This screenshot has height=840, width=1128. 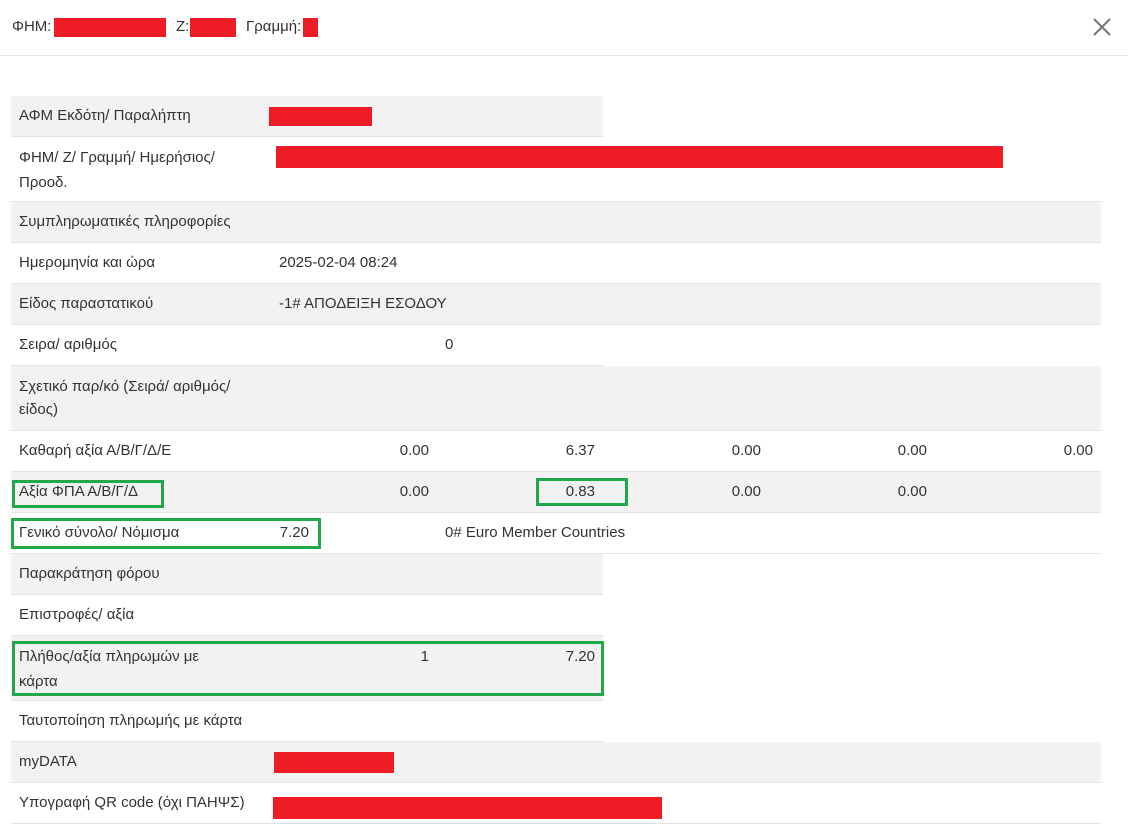 I want to click on mydata-redaction, so click(x=334, y=762).